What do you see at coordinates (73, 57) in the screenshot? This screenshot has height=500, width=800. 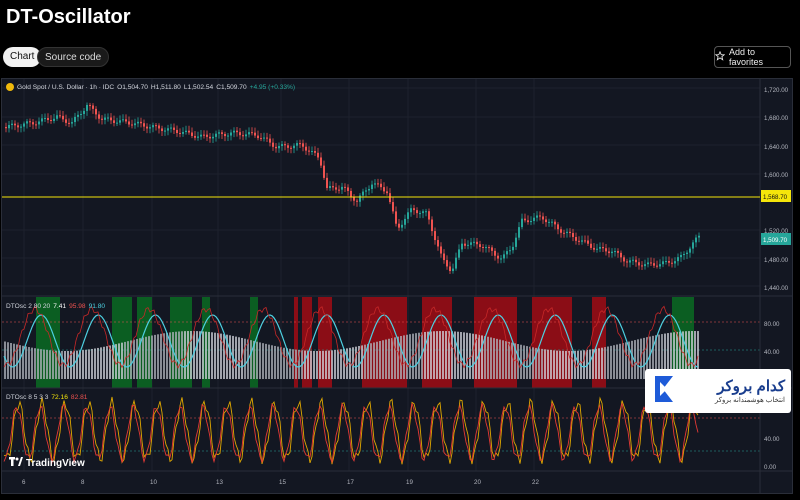 I see `tab-source-code: Source code` at bounding box center [73, 57].